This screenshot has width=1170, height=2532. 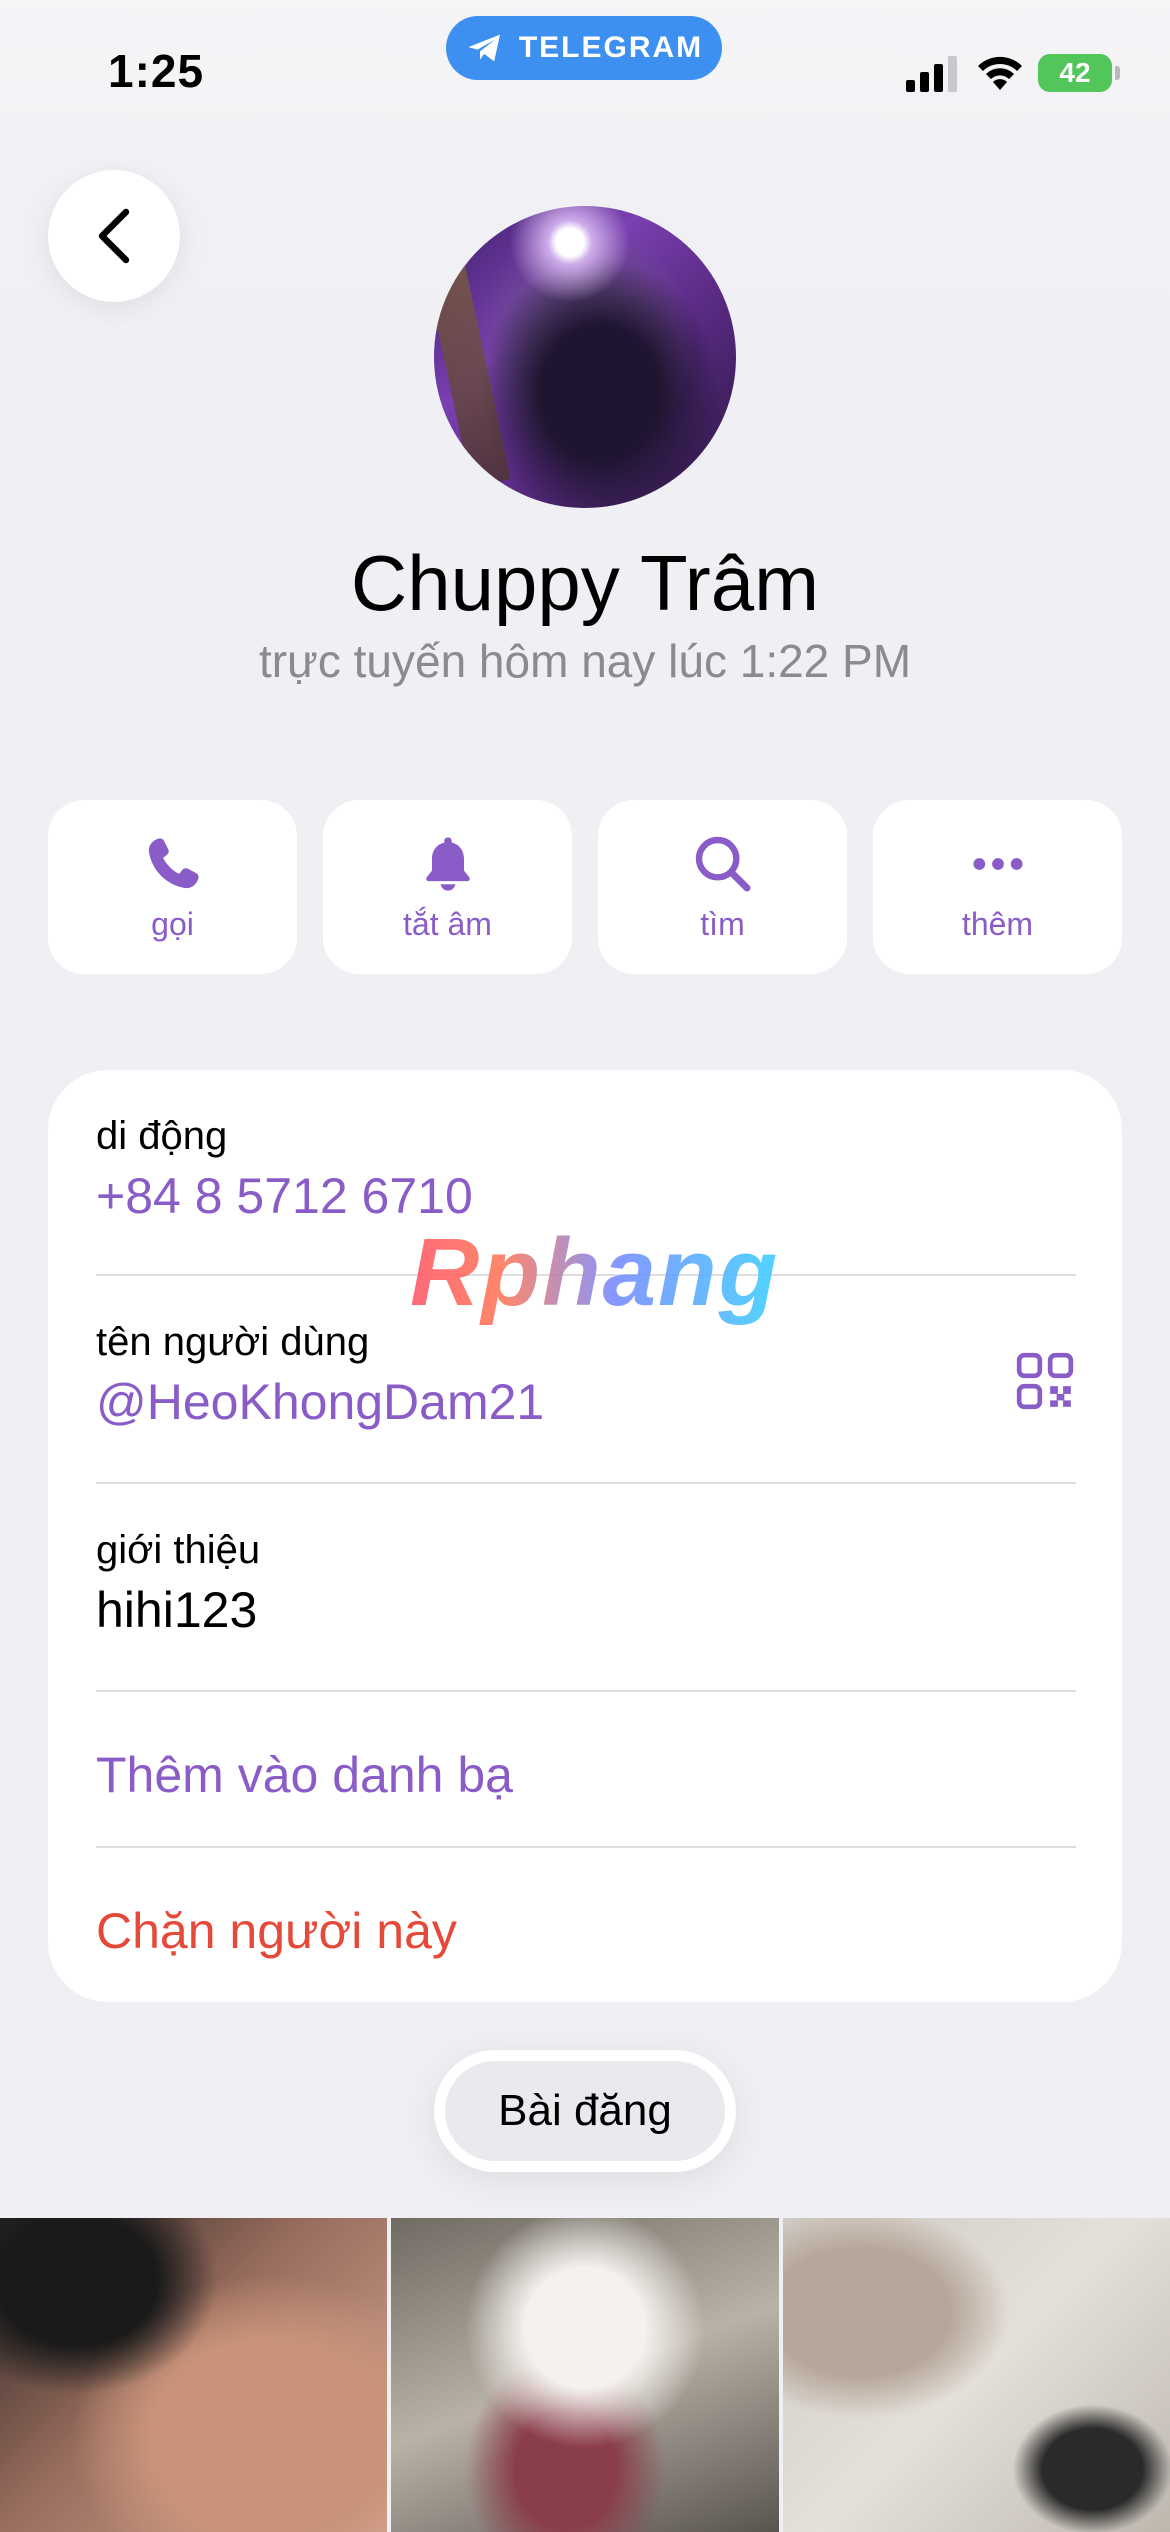 I want to click on last-seen-status: trực tuyến hôm nay lúc 1:22 PM, so click(x=585, y=661).